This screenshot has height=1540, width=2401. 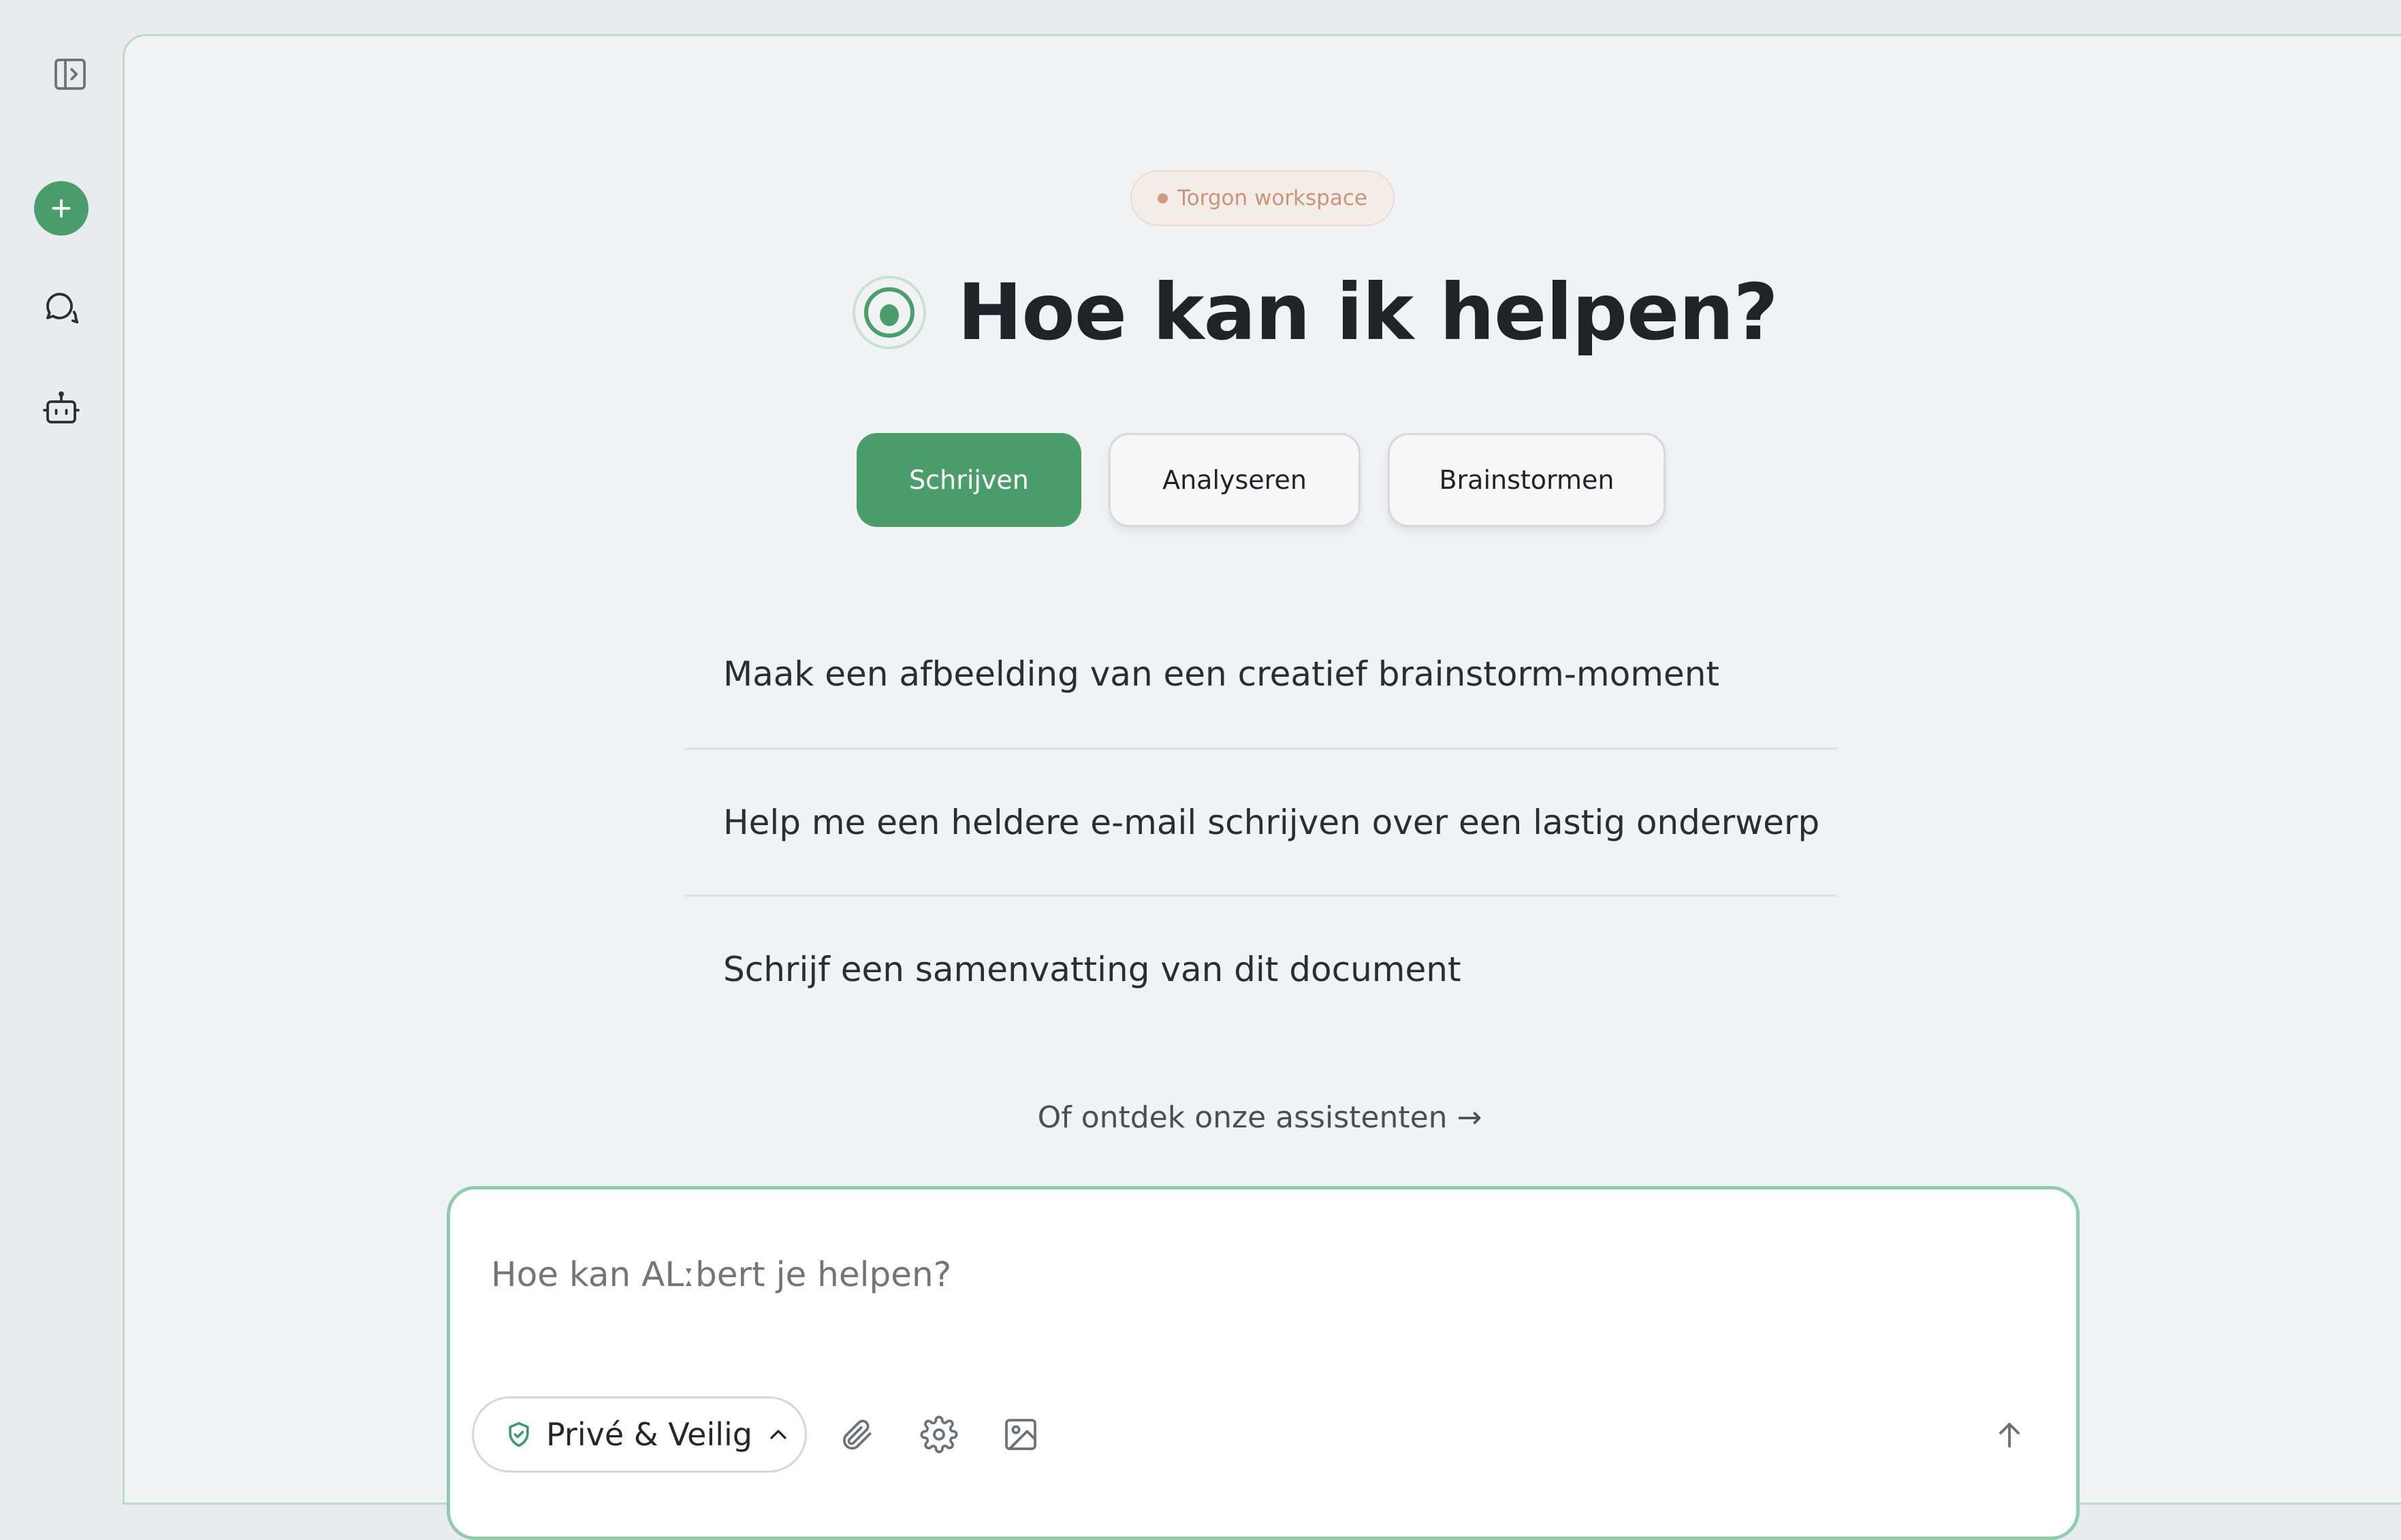 I want to click on assistants-button, so click(x=61, y=408).